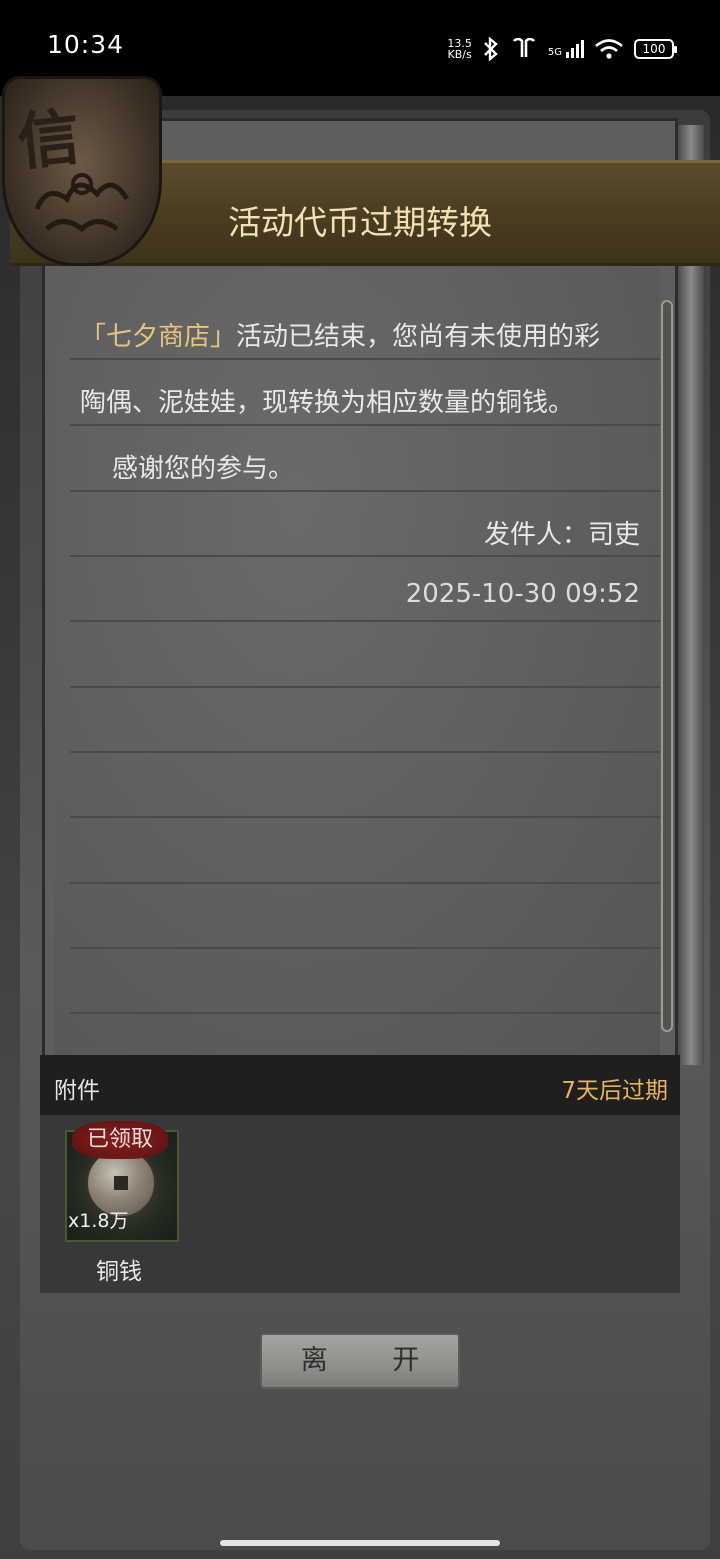 This screenshot has height=1559, width=720. What do you see at coordinates (491, 49) in the screenshot?
I see `bluetooth-icon` at bounding box center [491, 49].